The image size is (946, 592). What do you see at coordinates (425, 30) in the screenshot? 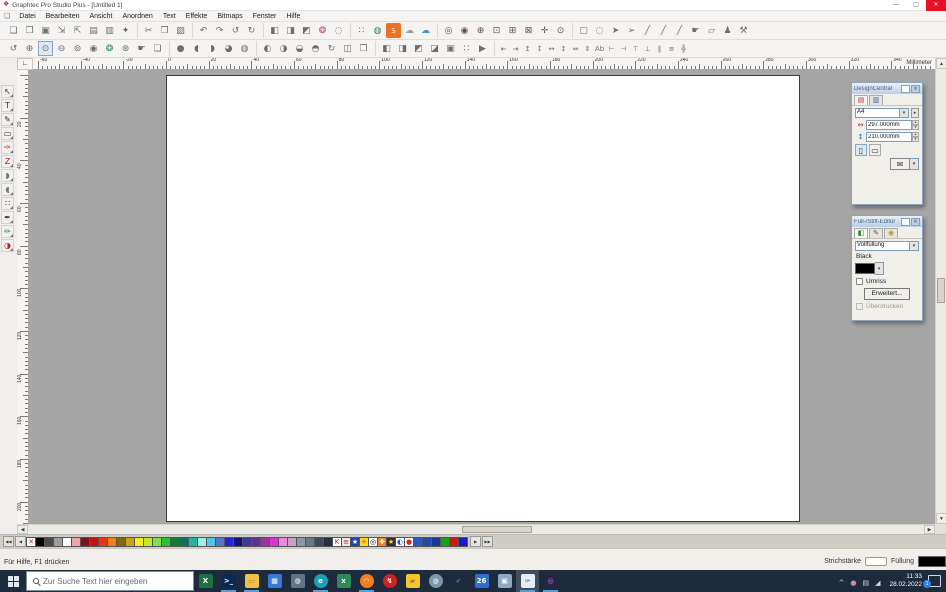
I see `cloud-download-icon: ☁` at bounding box center [425, 30].